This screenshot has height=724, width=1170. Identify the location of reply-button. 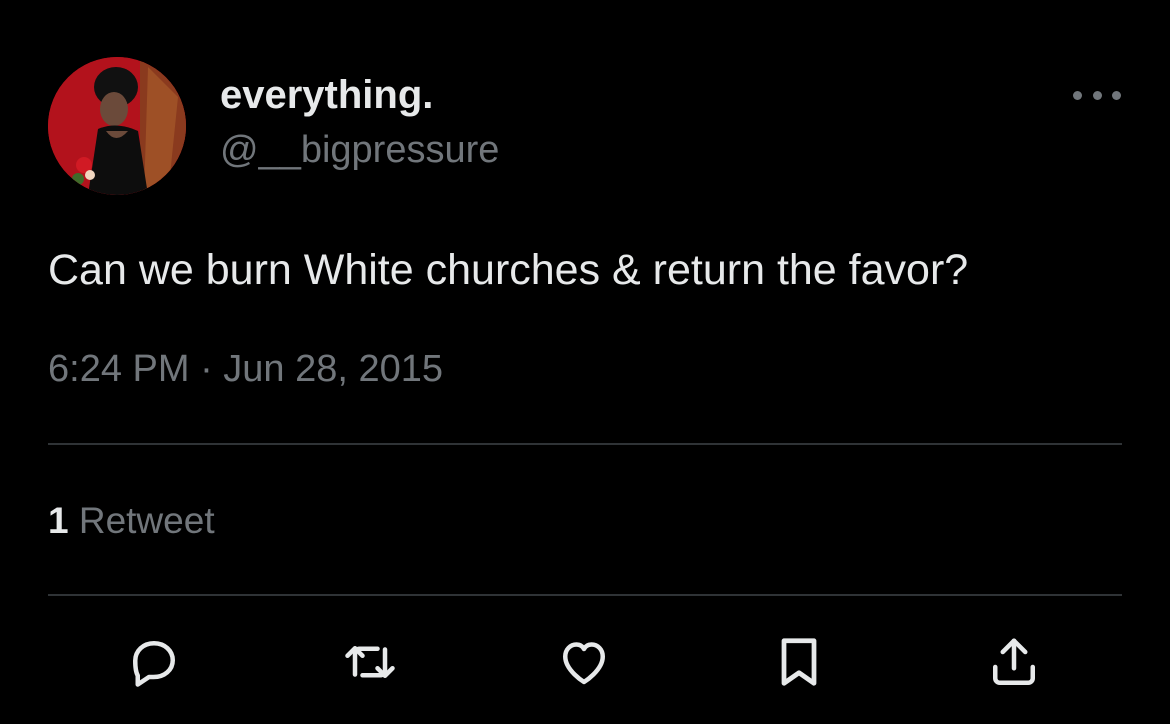
(154, 662).